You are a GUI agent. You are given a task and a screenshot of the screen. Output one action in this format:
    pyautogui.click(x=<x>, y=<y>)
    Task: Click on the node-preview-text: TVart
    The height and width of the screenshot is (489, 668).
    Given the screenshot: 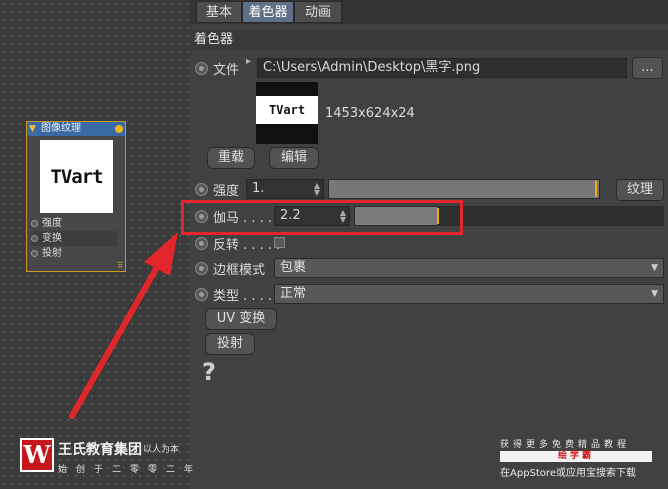 What is the action you would take?
    pyautogui.click(x=76, y=176)
    